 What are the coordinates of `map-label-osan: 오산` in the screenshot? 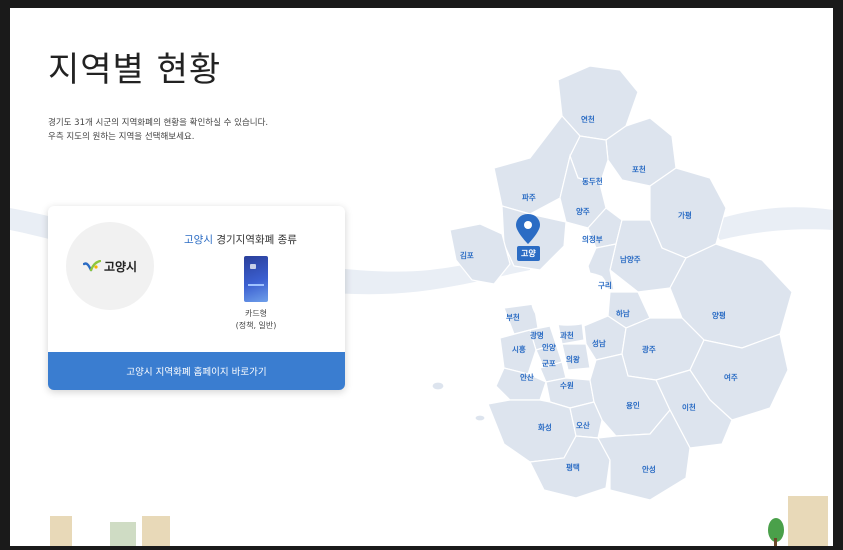 It's located at (583, 425).